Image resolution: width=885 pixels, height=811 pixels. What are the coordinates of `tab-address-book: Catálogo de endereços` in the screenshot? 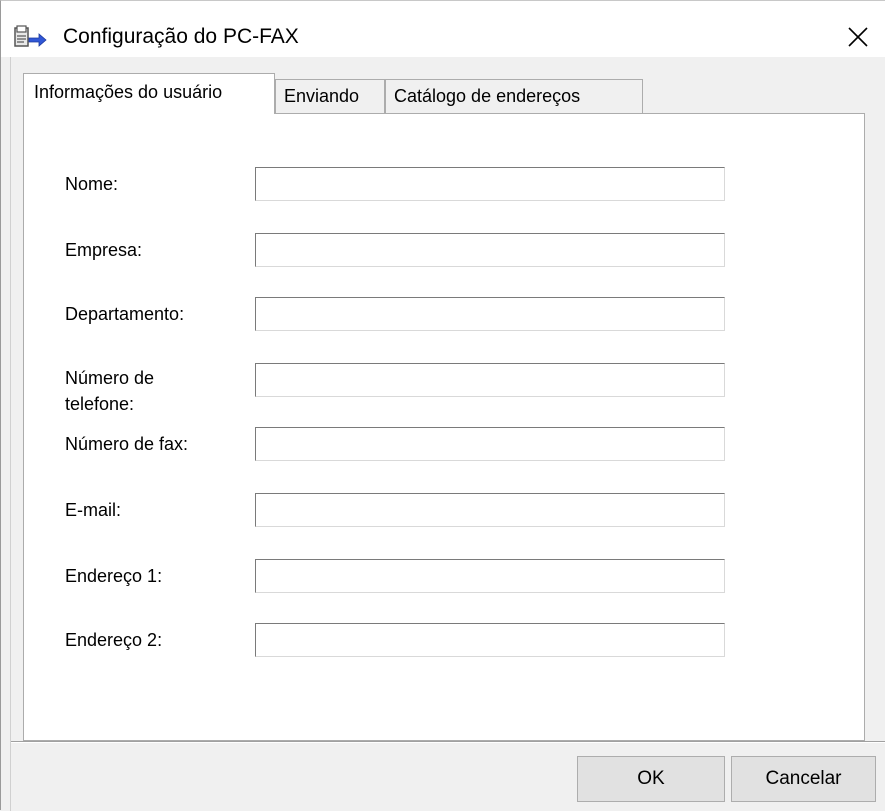 It's located at (514, 96).